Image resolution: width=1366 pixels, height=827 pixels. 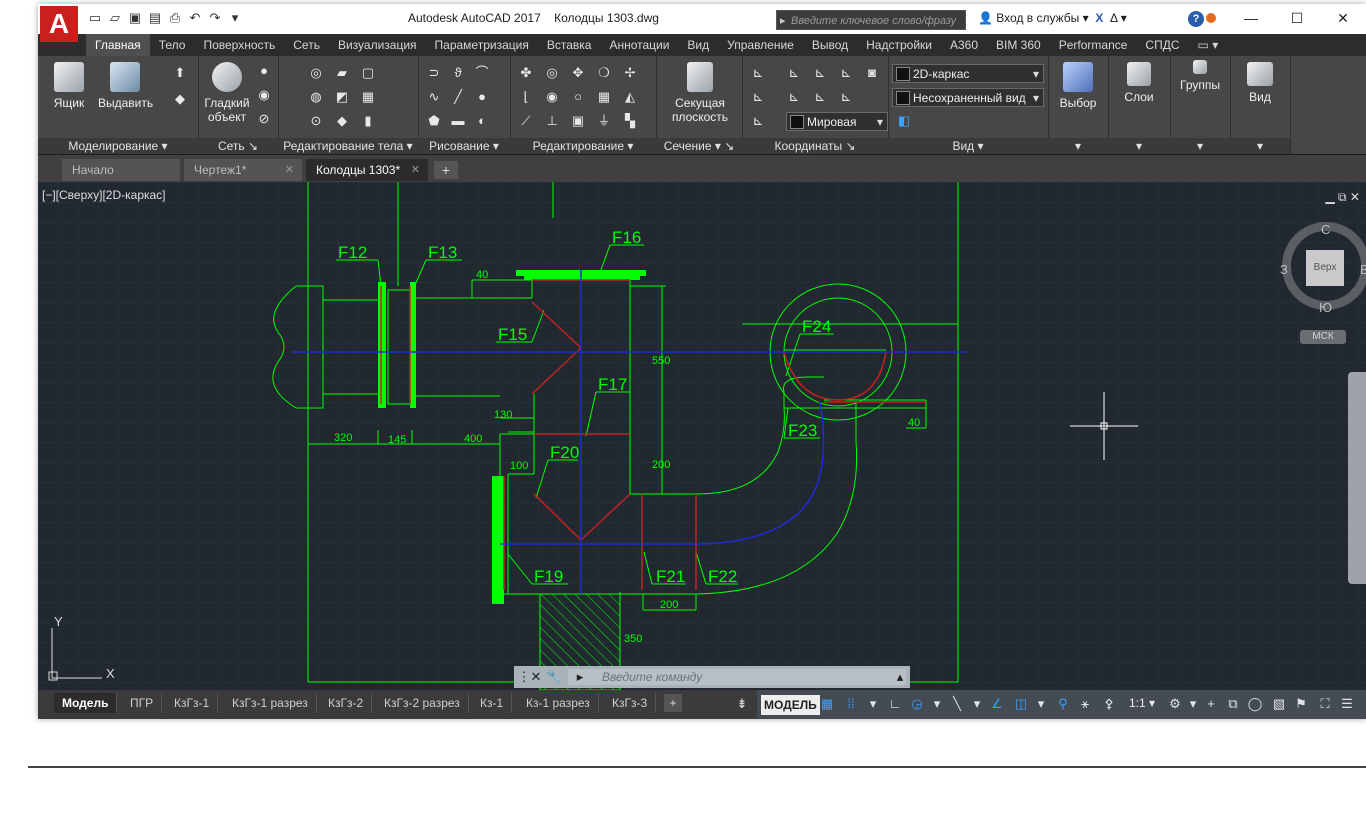 I want to click on panel-title-groups: ▾, so click(x=1200, y=146).